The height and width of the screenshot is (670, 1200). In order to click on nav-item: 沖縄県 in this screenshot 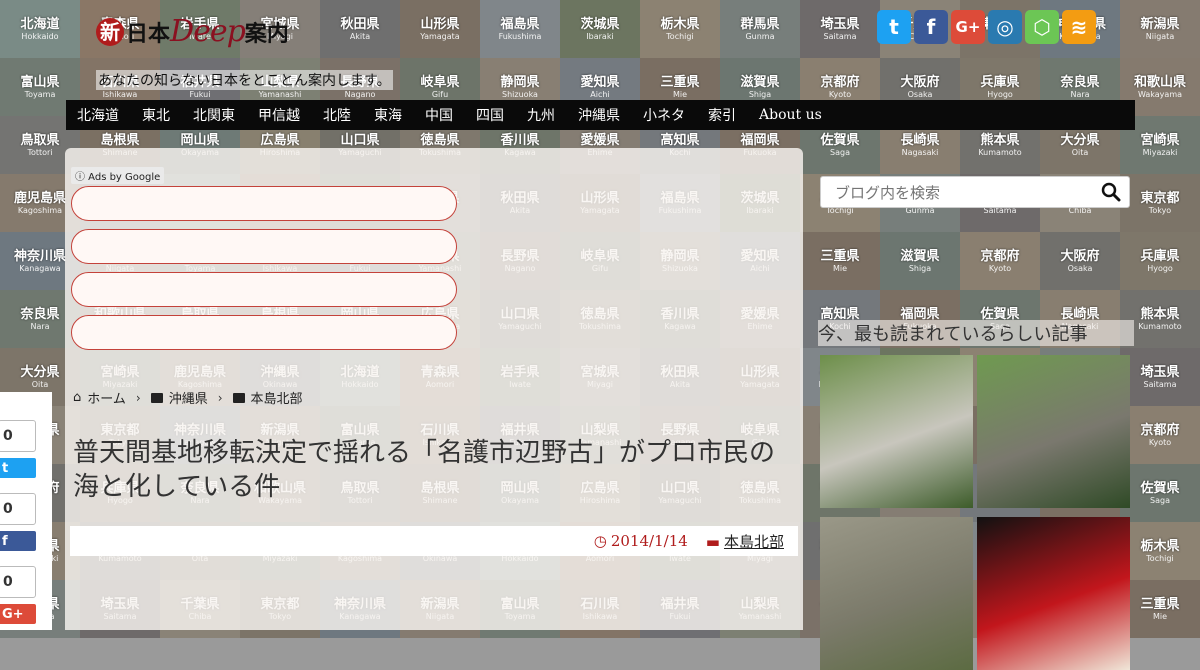, I will do `click(599, 115)`.